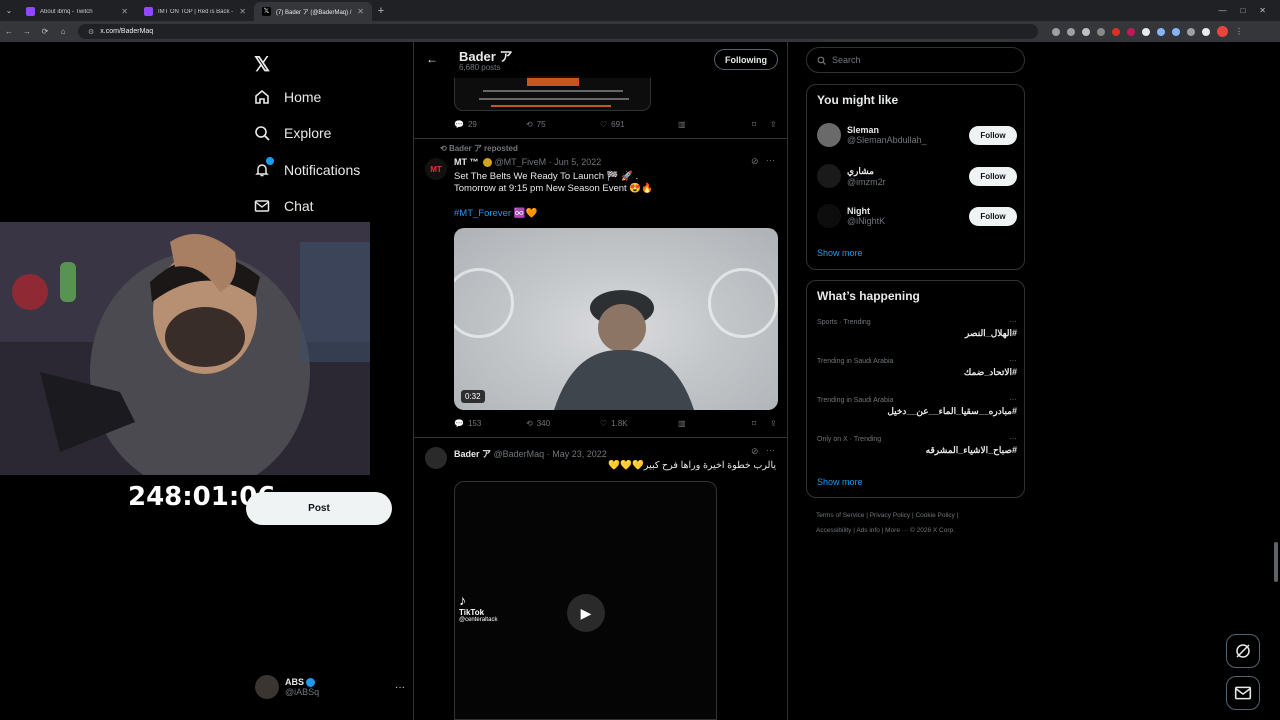 Image resolution: width=1280 pixels, height=720 pixels. I want to click on avatar: MT, so click(436, 169).